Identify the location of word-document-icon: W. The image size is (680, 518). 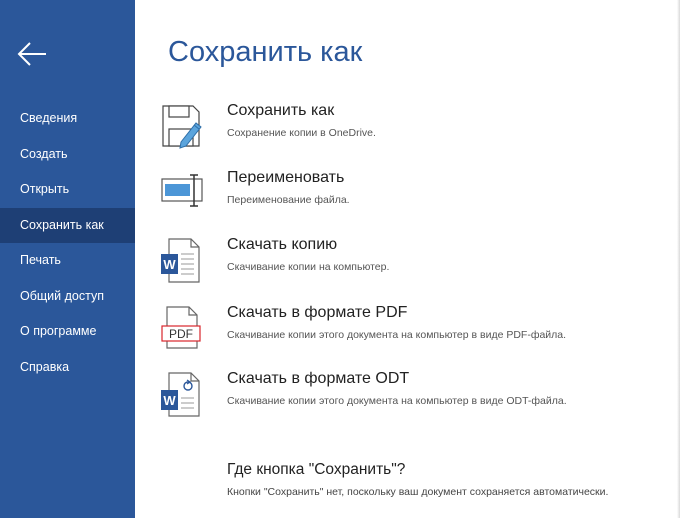
(180, 260).